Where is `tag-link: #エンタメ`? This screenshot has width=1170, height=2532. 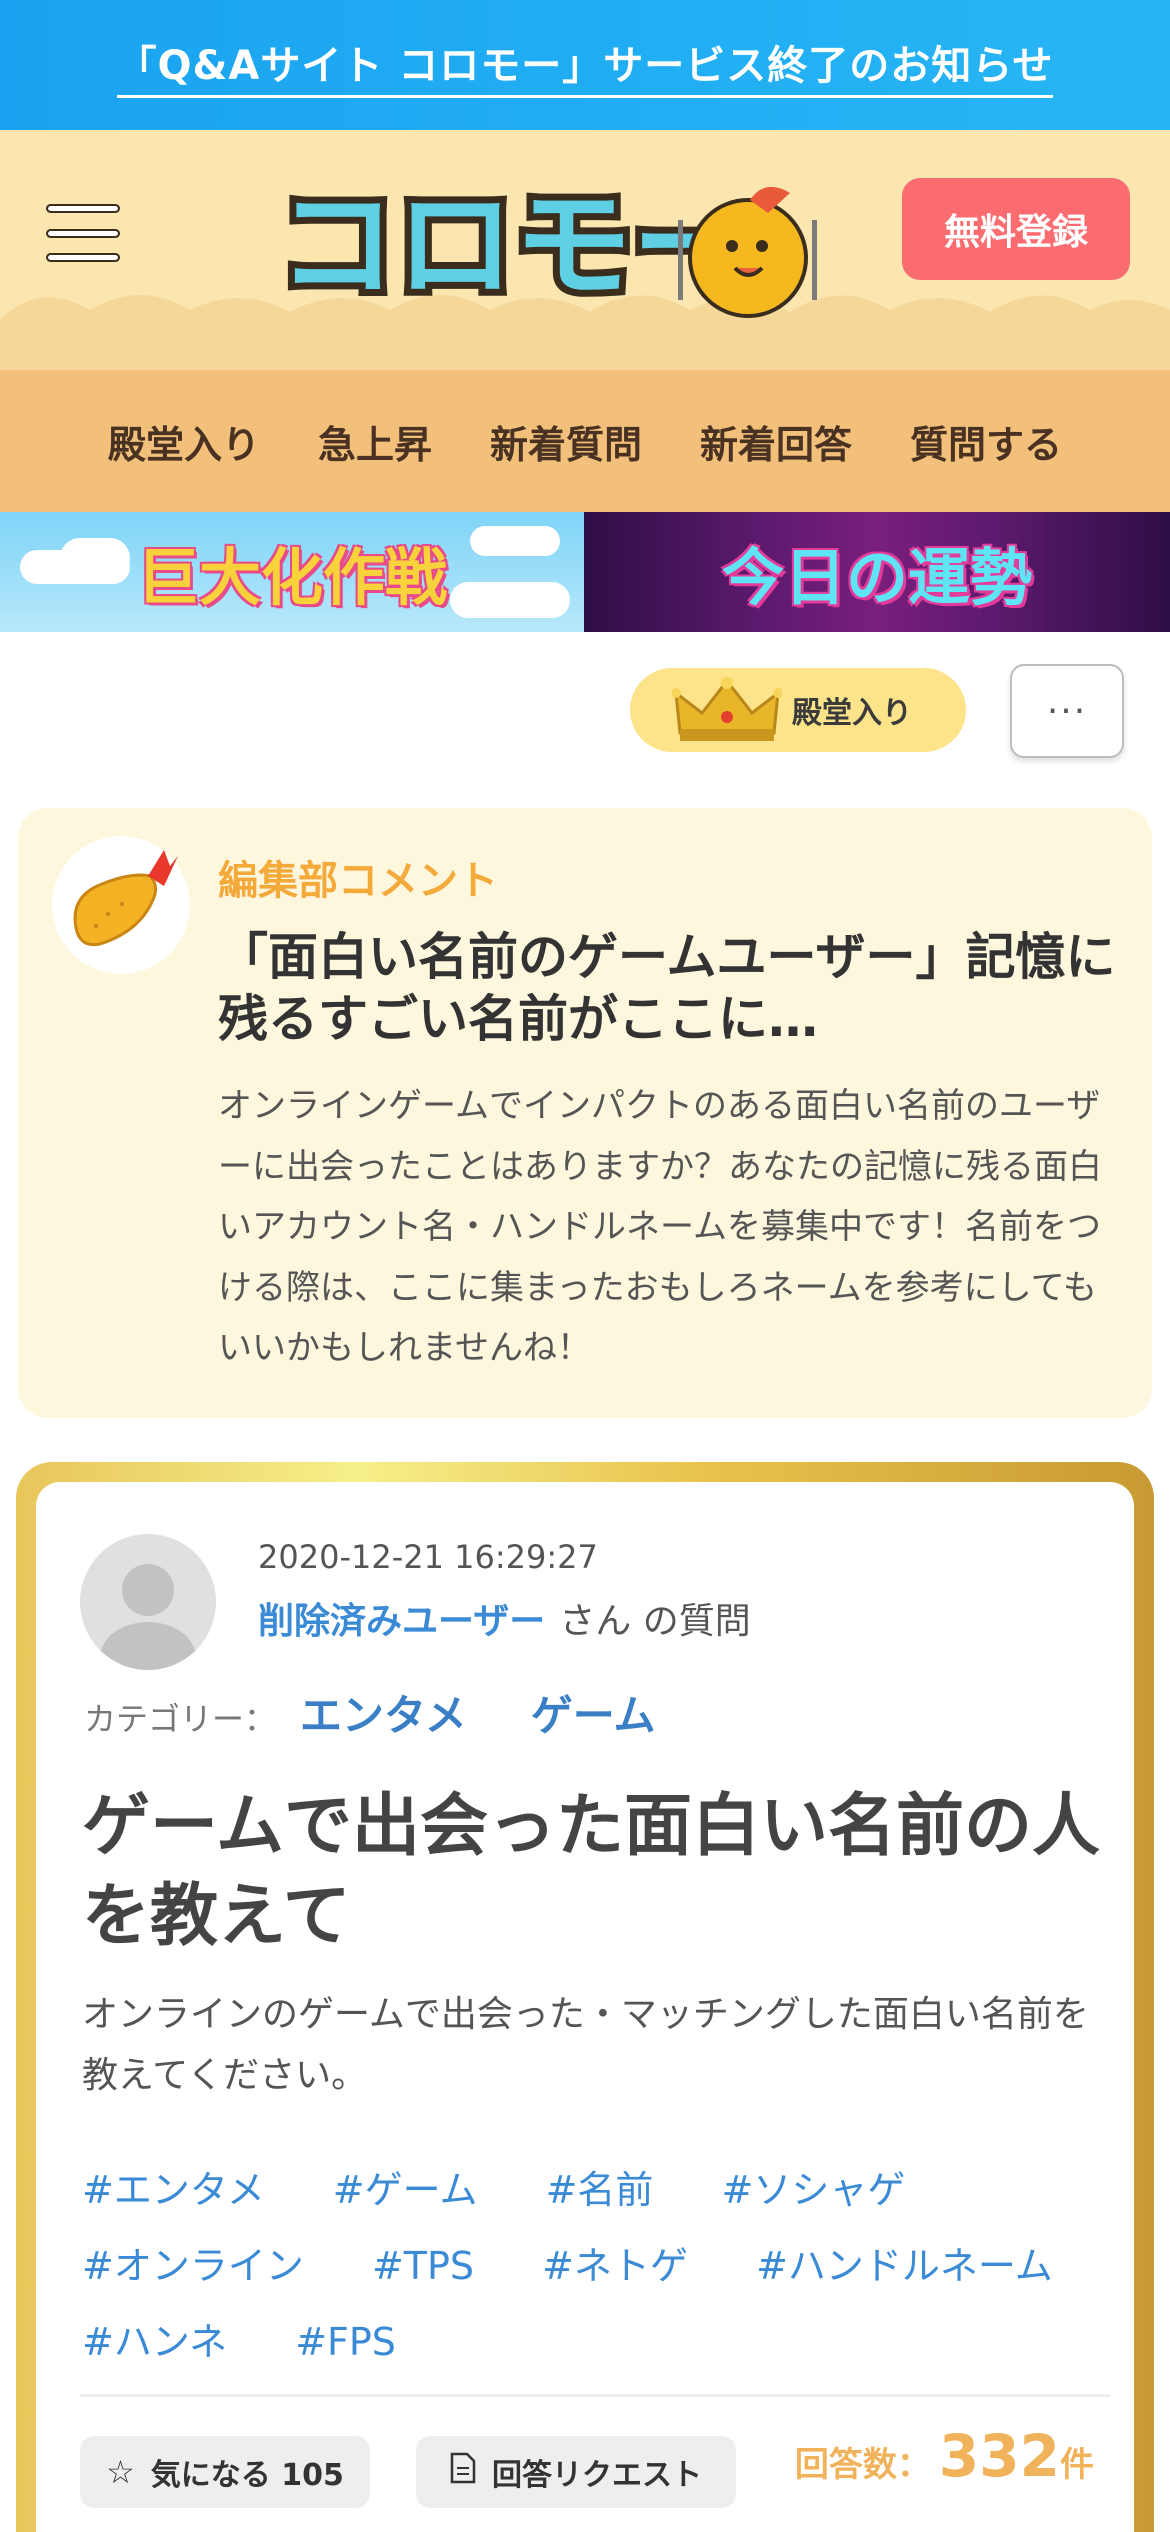 tag-link: #エンタメ is located at coordinates (173, 2190).